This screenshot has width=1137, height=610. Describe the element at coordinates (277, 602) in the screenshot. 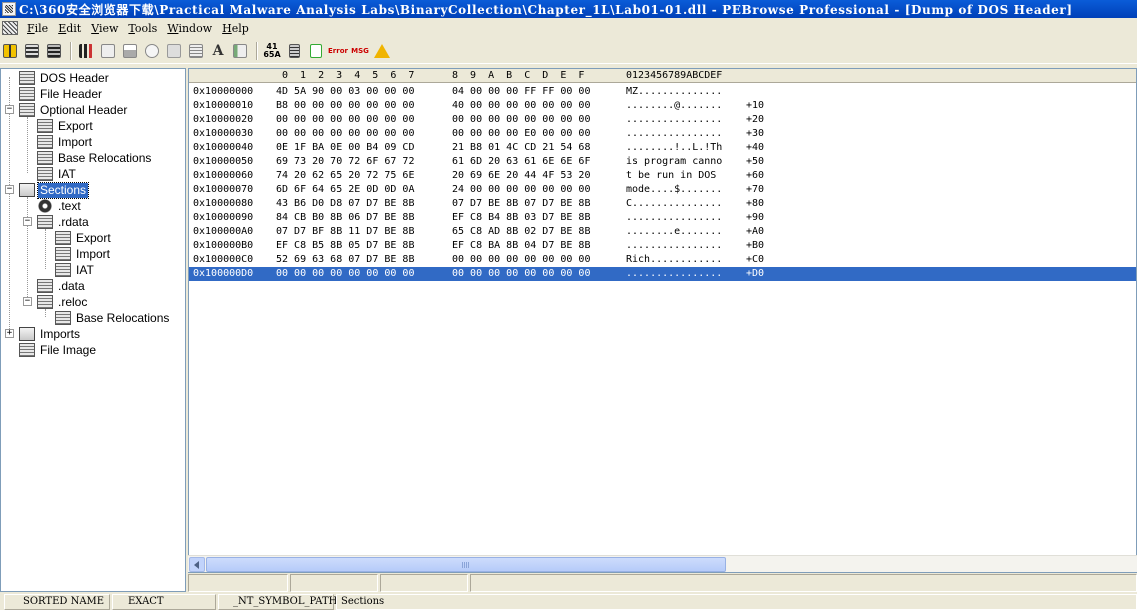

I see `status-nt-symbol-path: _NT_SYMBOL_PATH` at that location.